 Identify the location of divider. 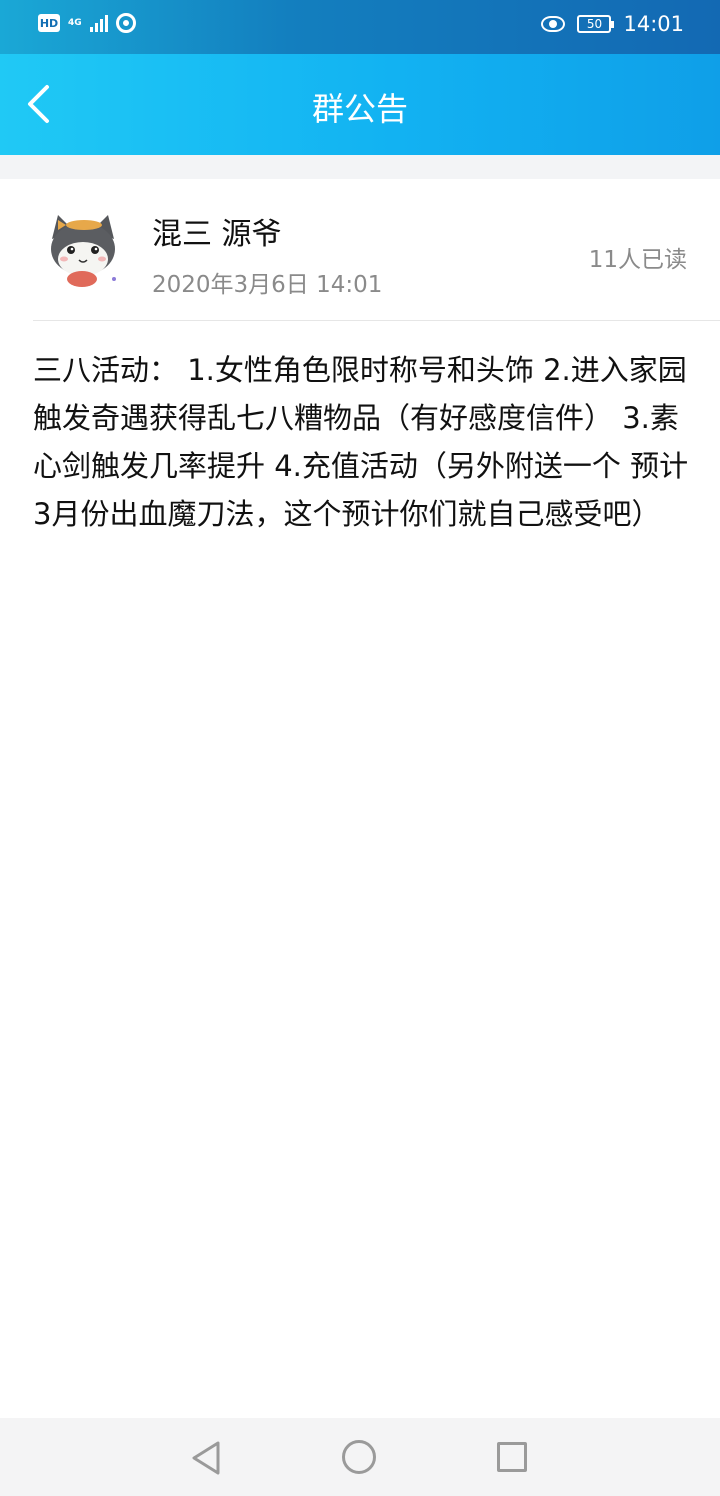
(376, 320).